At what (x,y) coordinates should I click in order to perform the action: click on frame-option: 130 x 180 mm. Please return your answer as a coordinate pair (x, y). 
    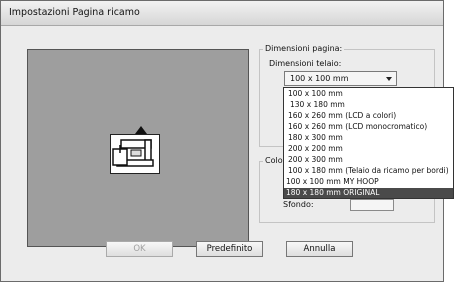
    Looking at the image, I should click on (368, 105).